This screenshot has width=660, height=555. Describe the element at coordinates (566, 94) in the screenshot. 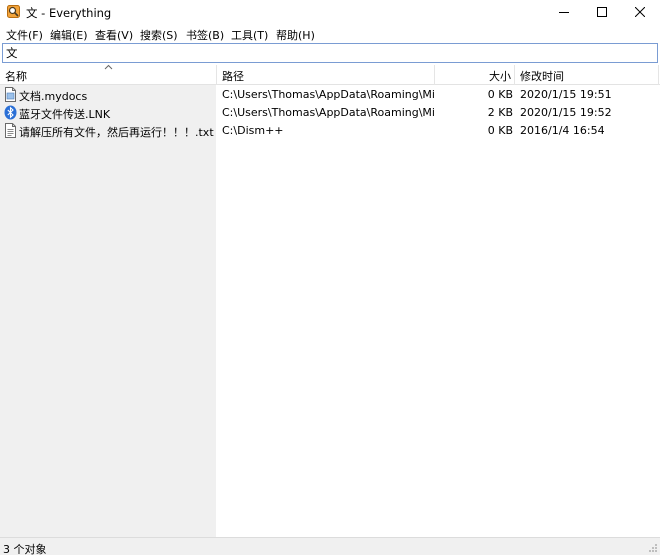

I see `file-date: 2020/1/15 19:51` at that location.